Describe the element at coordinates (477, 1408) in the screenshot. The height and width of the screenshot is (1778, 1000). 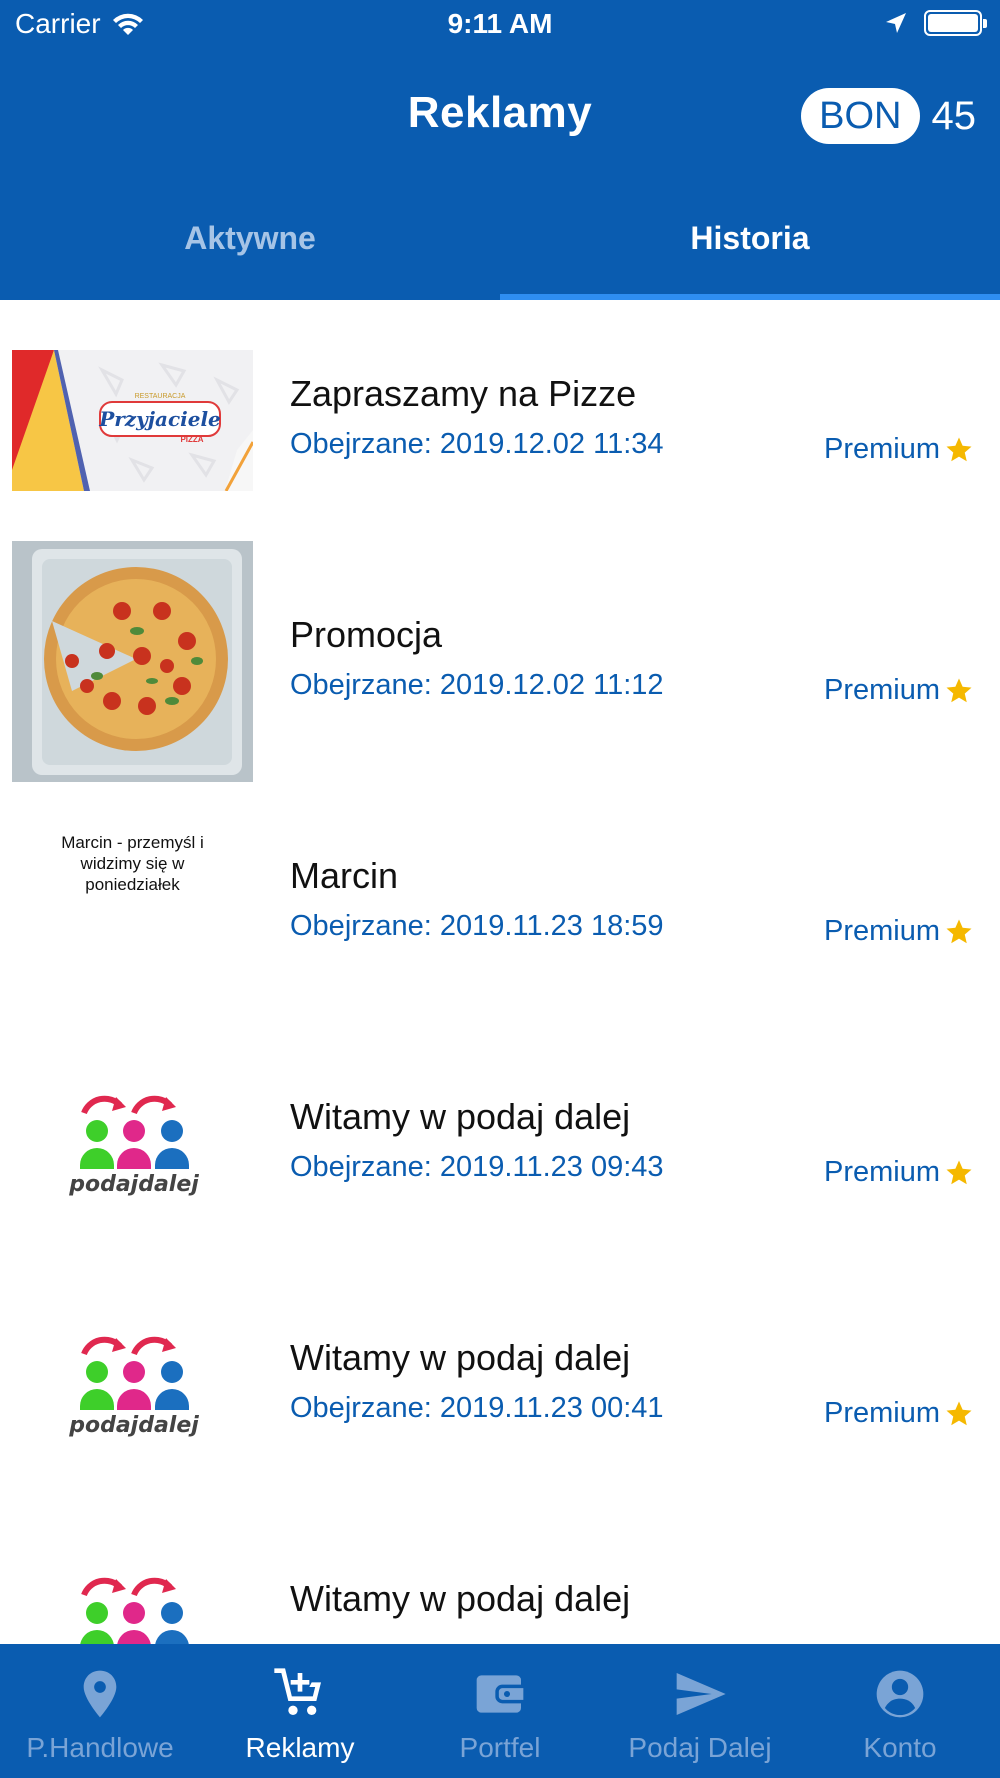
I see `ad-viewed-date: Obejrzane: 2019.11.23 00:41` at that location.